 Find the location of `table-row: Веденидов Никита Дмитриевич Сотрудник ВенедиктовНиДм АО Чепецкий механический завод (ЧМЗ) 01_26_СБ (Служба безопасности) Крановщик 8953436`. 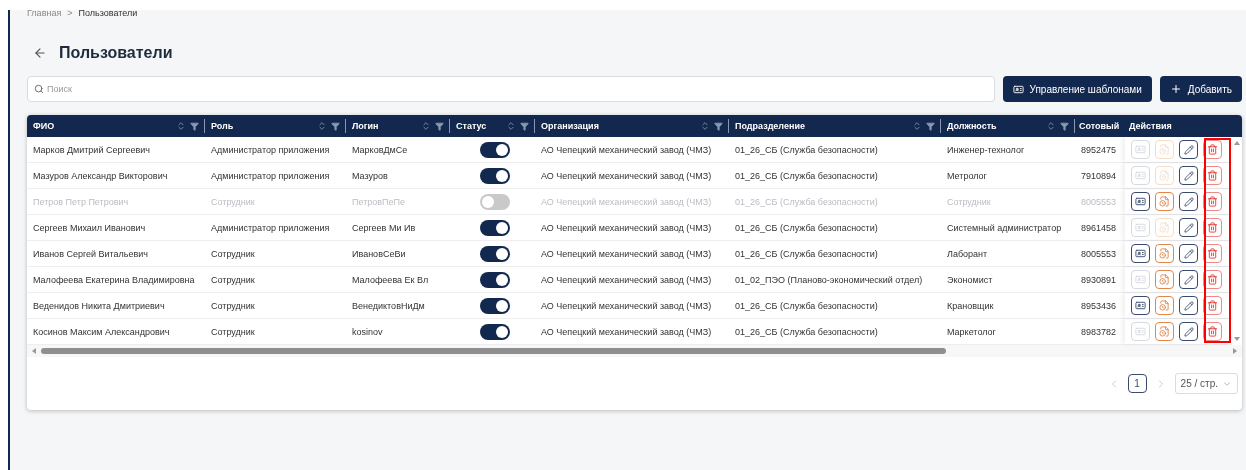

table-row: Веденидов Никита Дмитриевич Сотрудник ВенедиктовНиДм АО Чепецкий механический завод (ЧМЗ) 01_26_СБ (Служба безопасности) Крановщик 8953436 is located at coordinates (629, 306).